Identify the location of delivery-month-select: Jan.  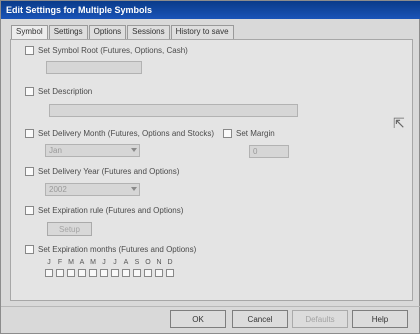
(92, 150).